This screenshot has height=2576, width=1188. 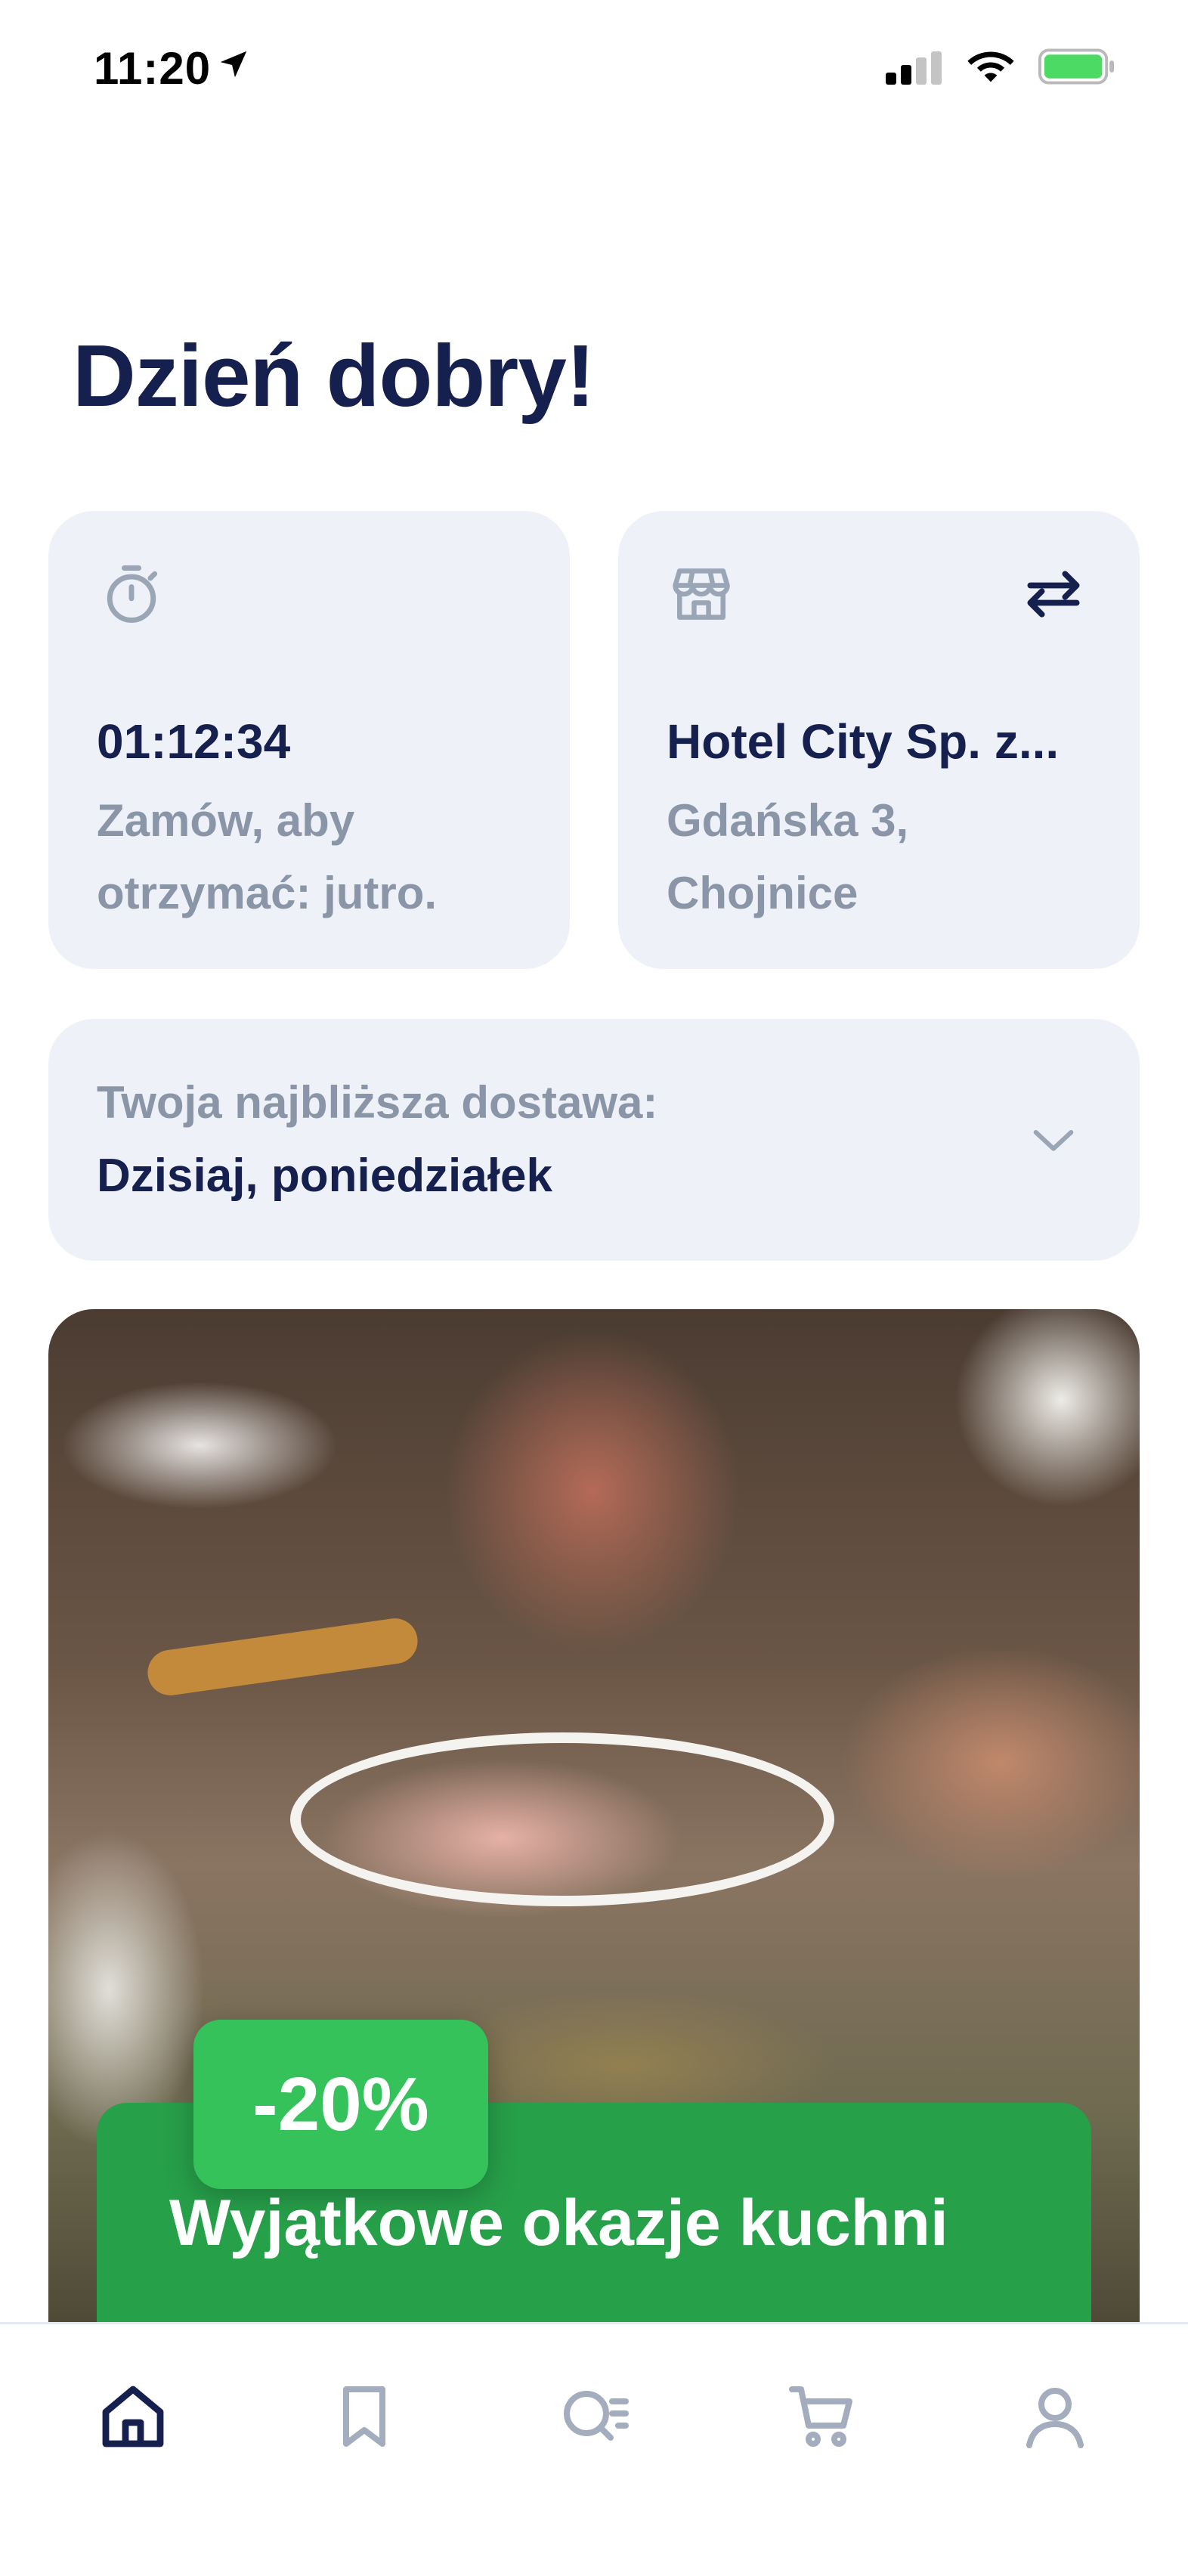 What do you see at coordinates (334, 376) in the screenshot?
I see `greeting-title: Dzień dobry!` at bounding box center [334, 376].